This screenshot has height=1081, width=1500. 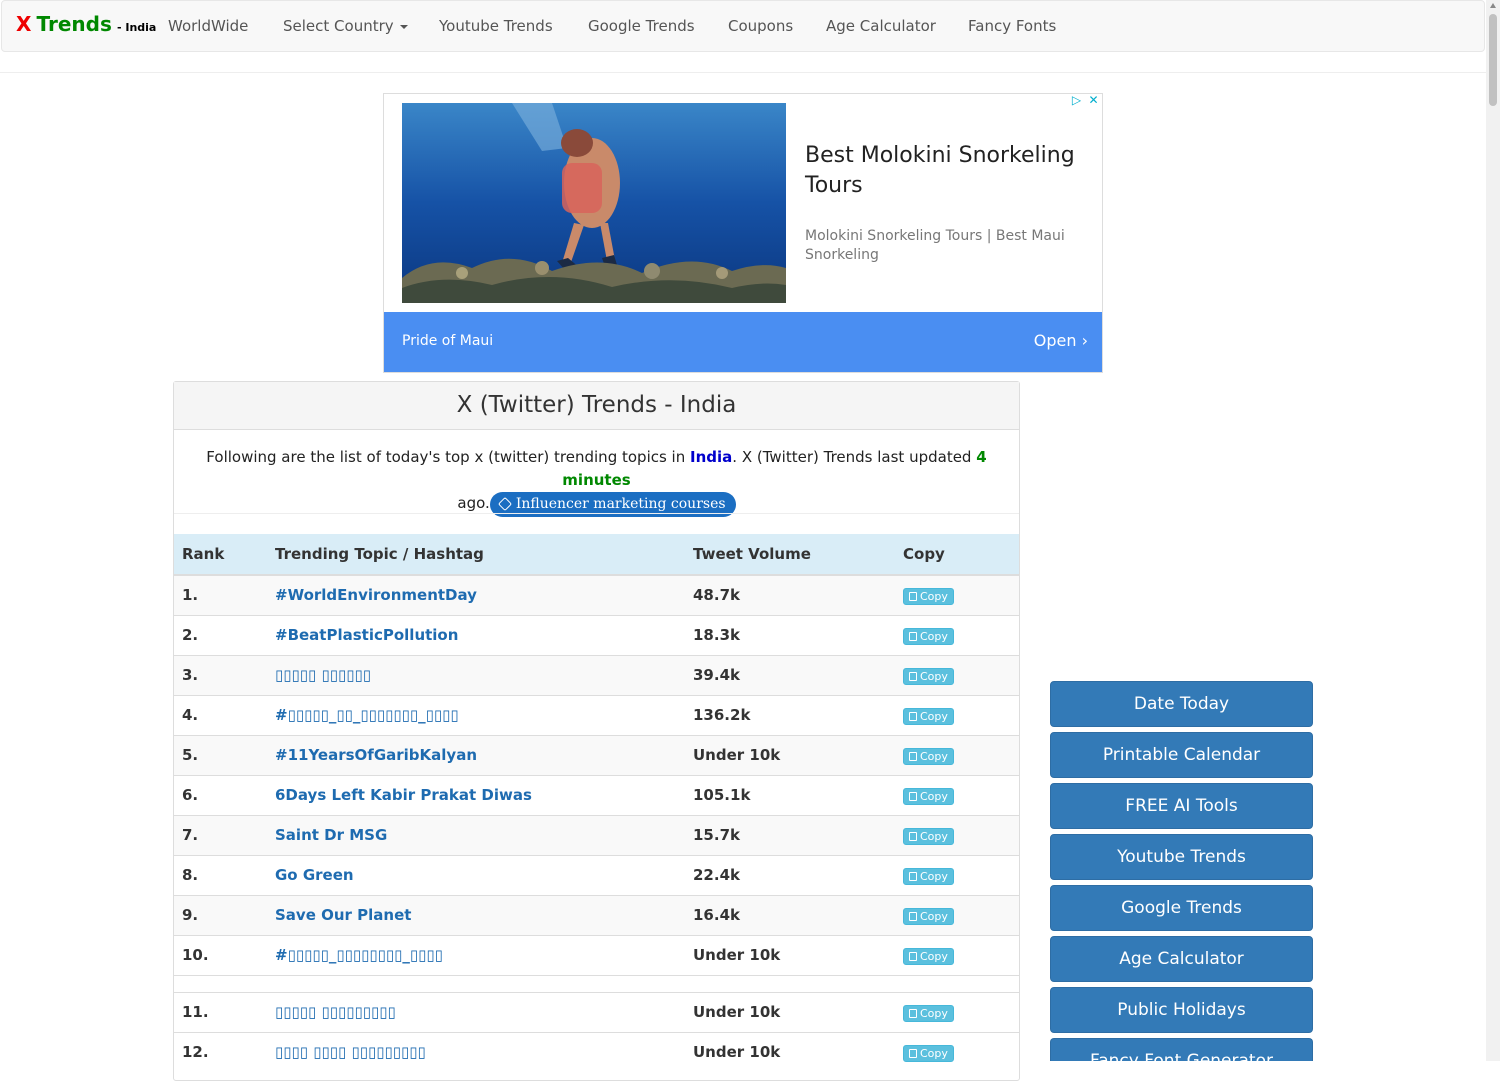 I want to click on topic-link: Go Green, so click(x=314, y=875).